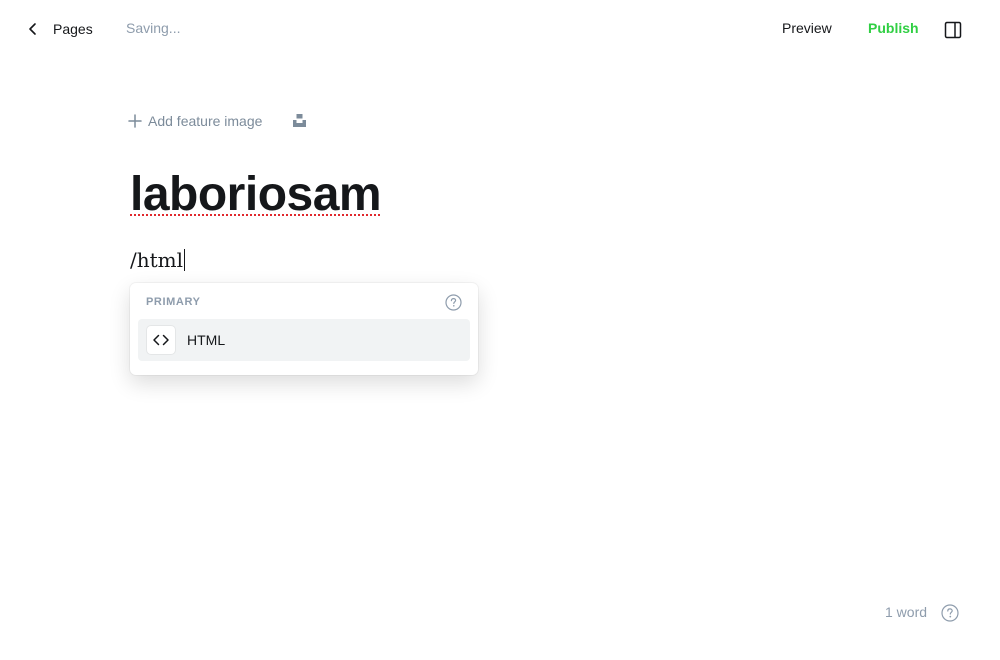  I want to click on back-label: Pages, so click(73, 29).